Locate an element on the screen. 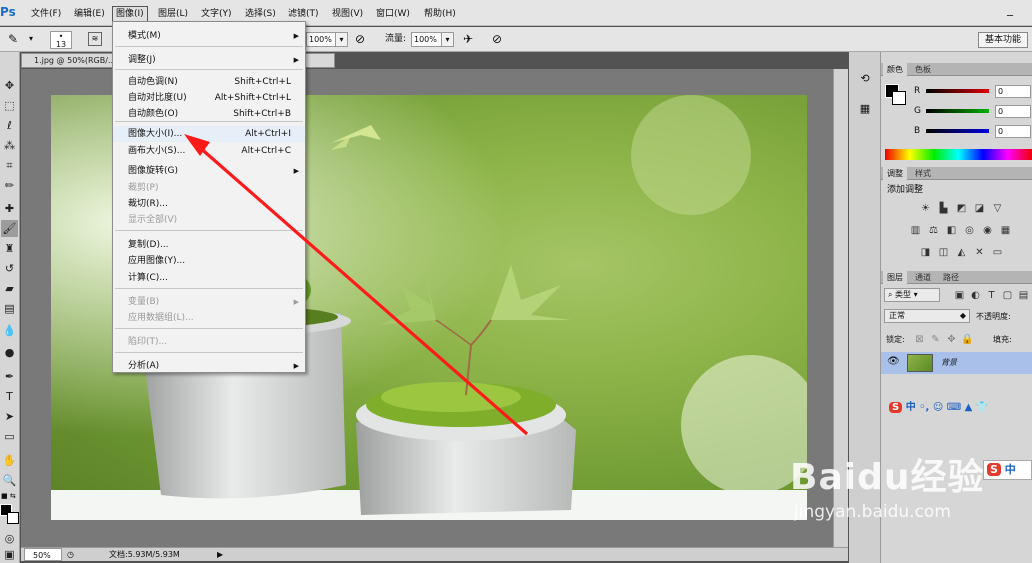  flow-input: 100% is located at coordinates (427, 39).